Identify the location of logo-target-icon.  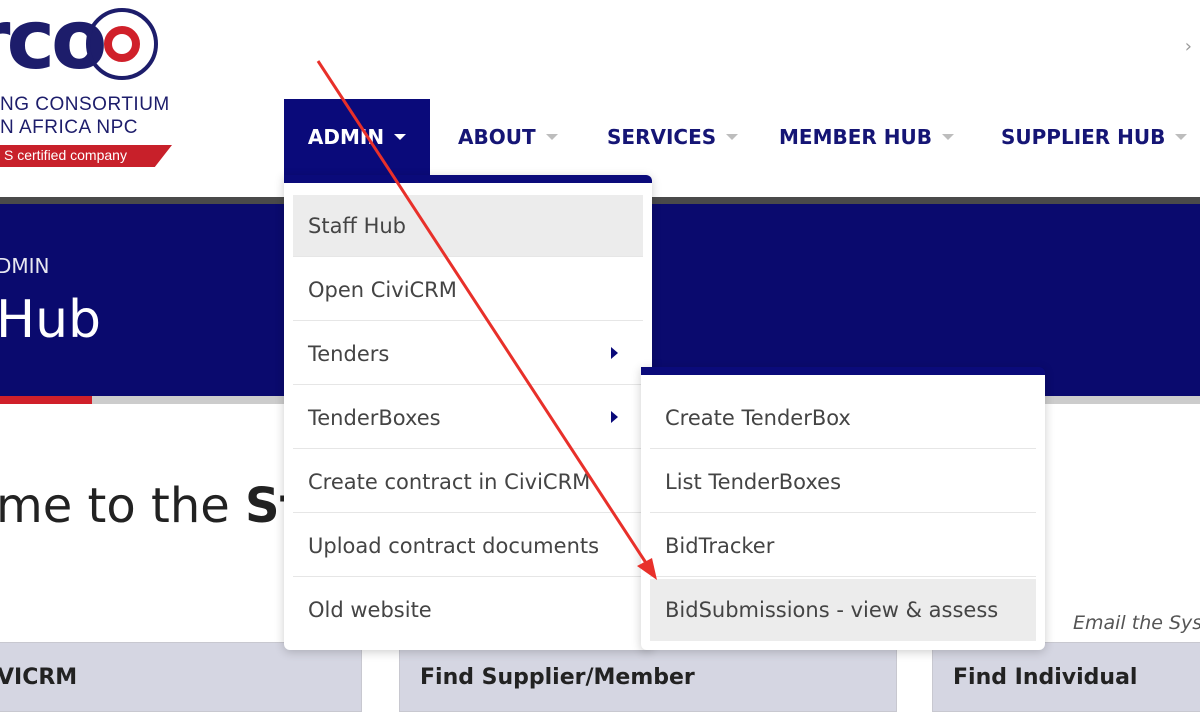
(122, 44).